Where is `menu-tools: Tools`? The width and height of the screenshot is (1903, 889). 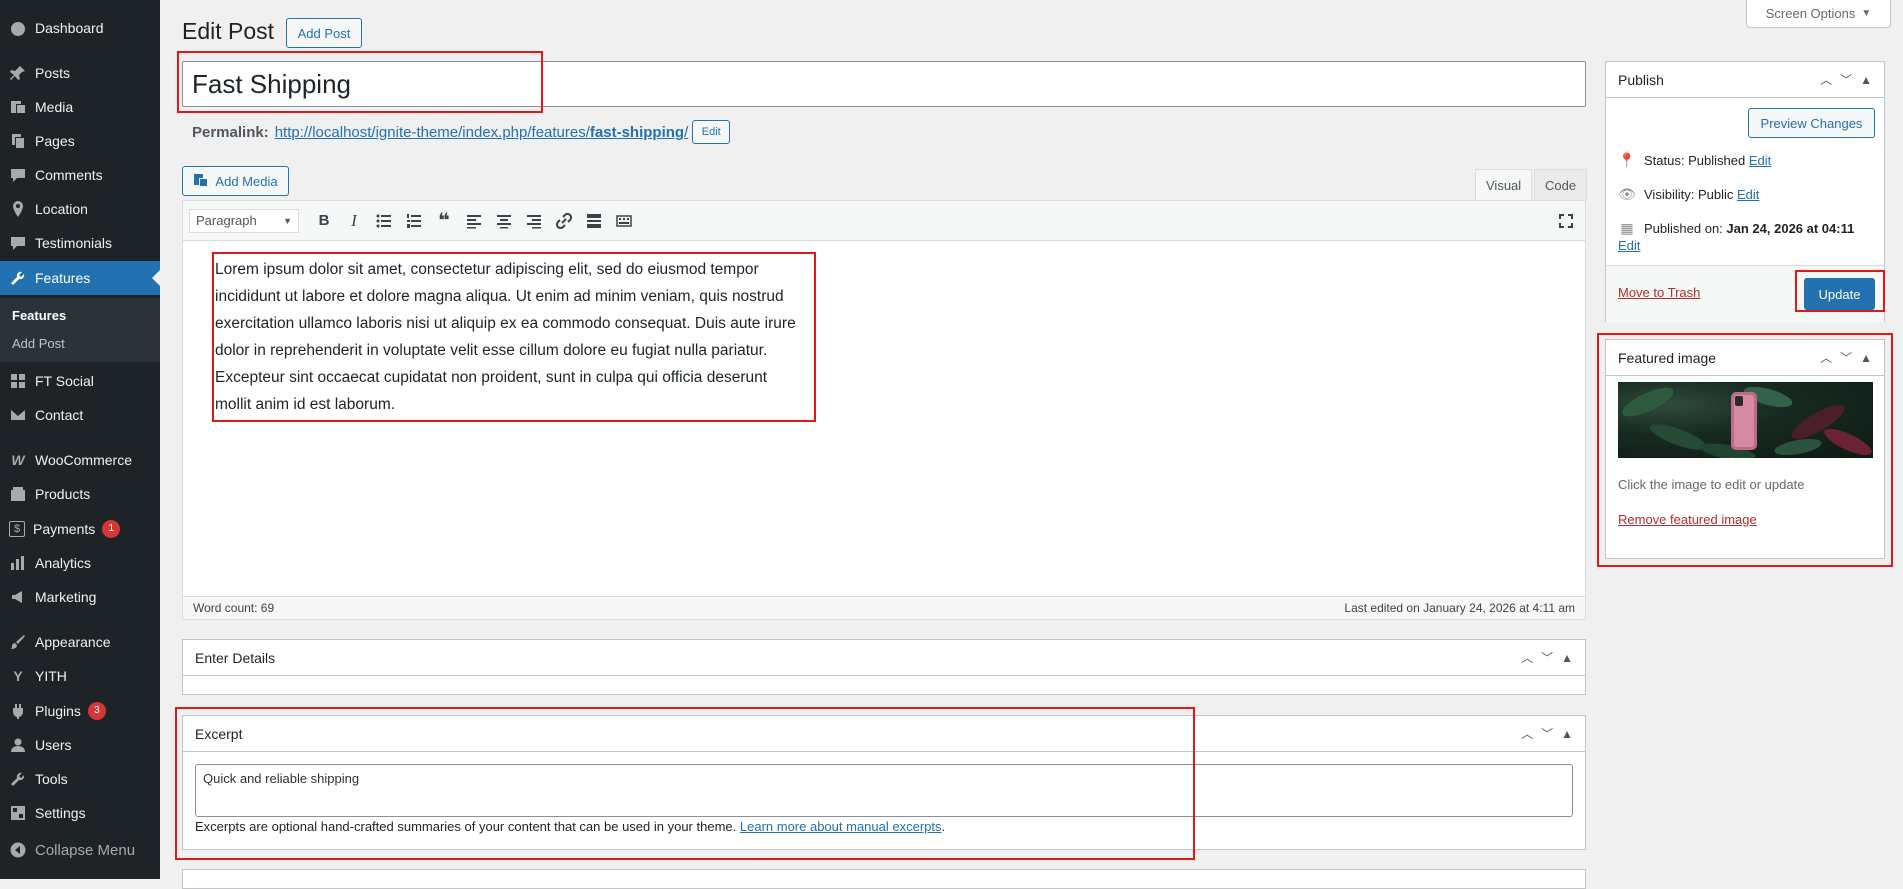
menu-tools: Tools is located at coordinates (80, 779).